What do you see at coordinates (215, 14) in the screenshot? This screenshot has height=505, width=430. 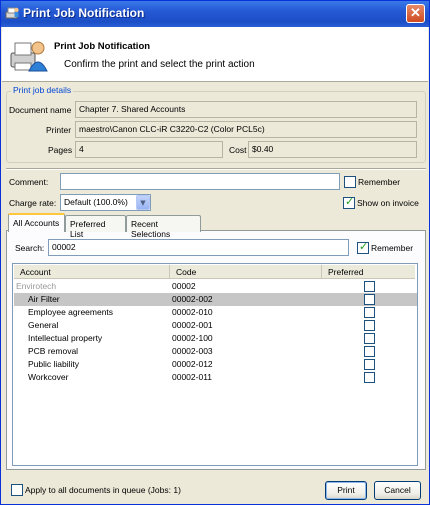 I see `title-bar: Print Job Notification ✕` at bounding box center [215, 14].